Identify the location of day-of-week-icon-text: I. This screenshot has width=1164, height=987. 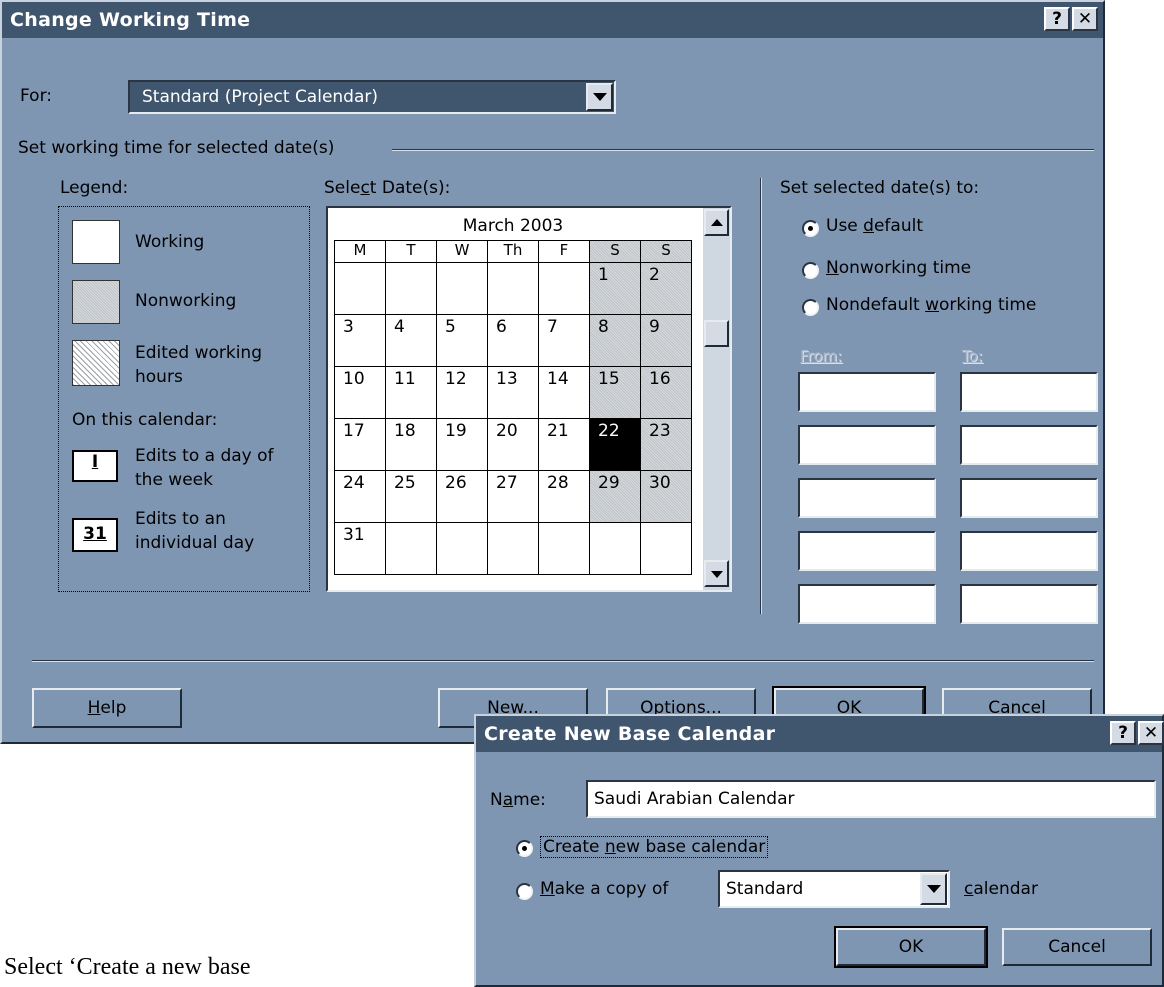
(95, 462).